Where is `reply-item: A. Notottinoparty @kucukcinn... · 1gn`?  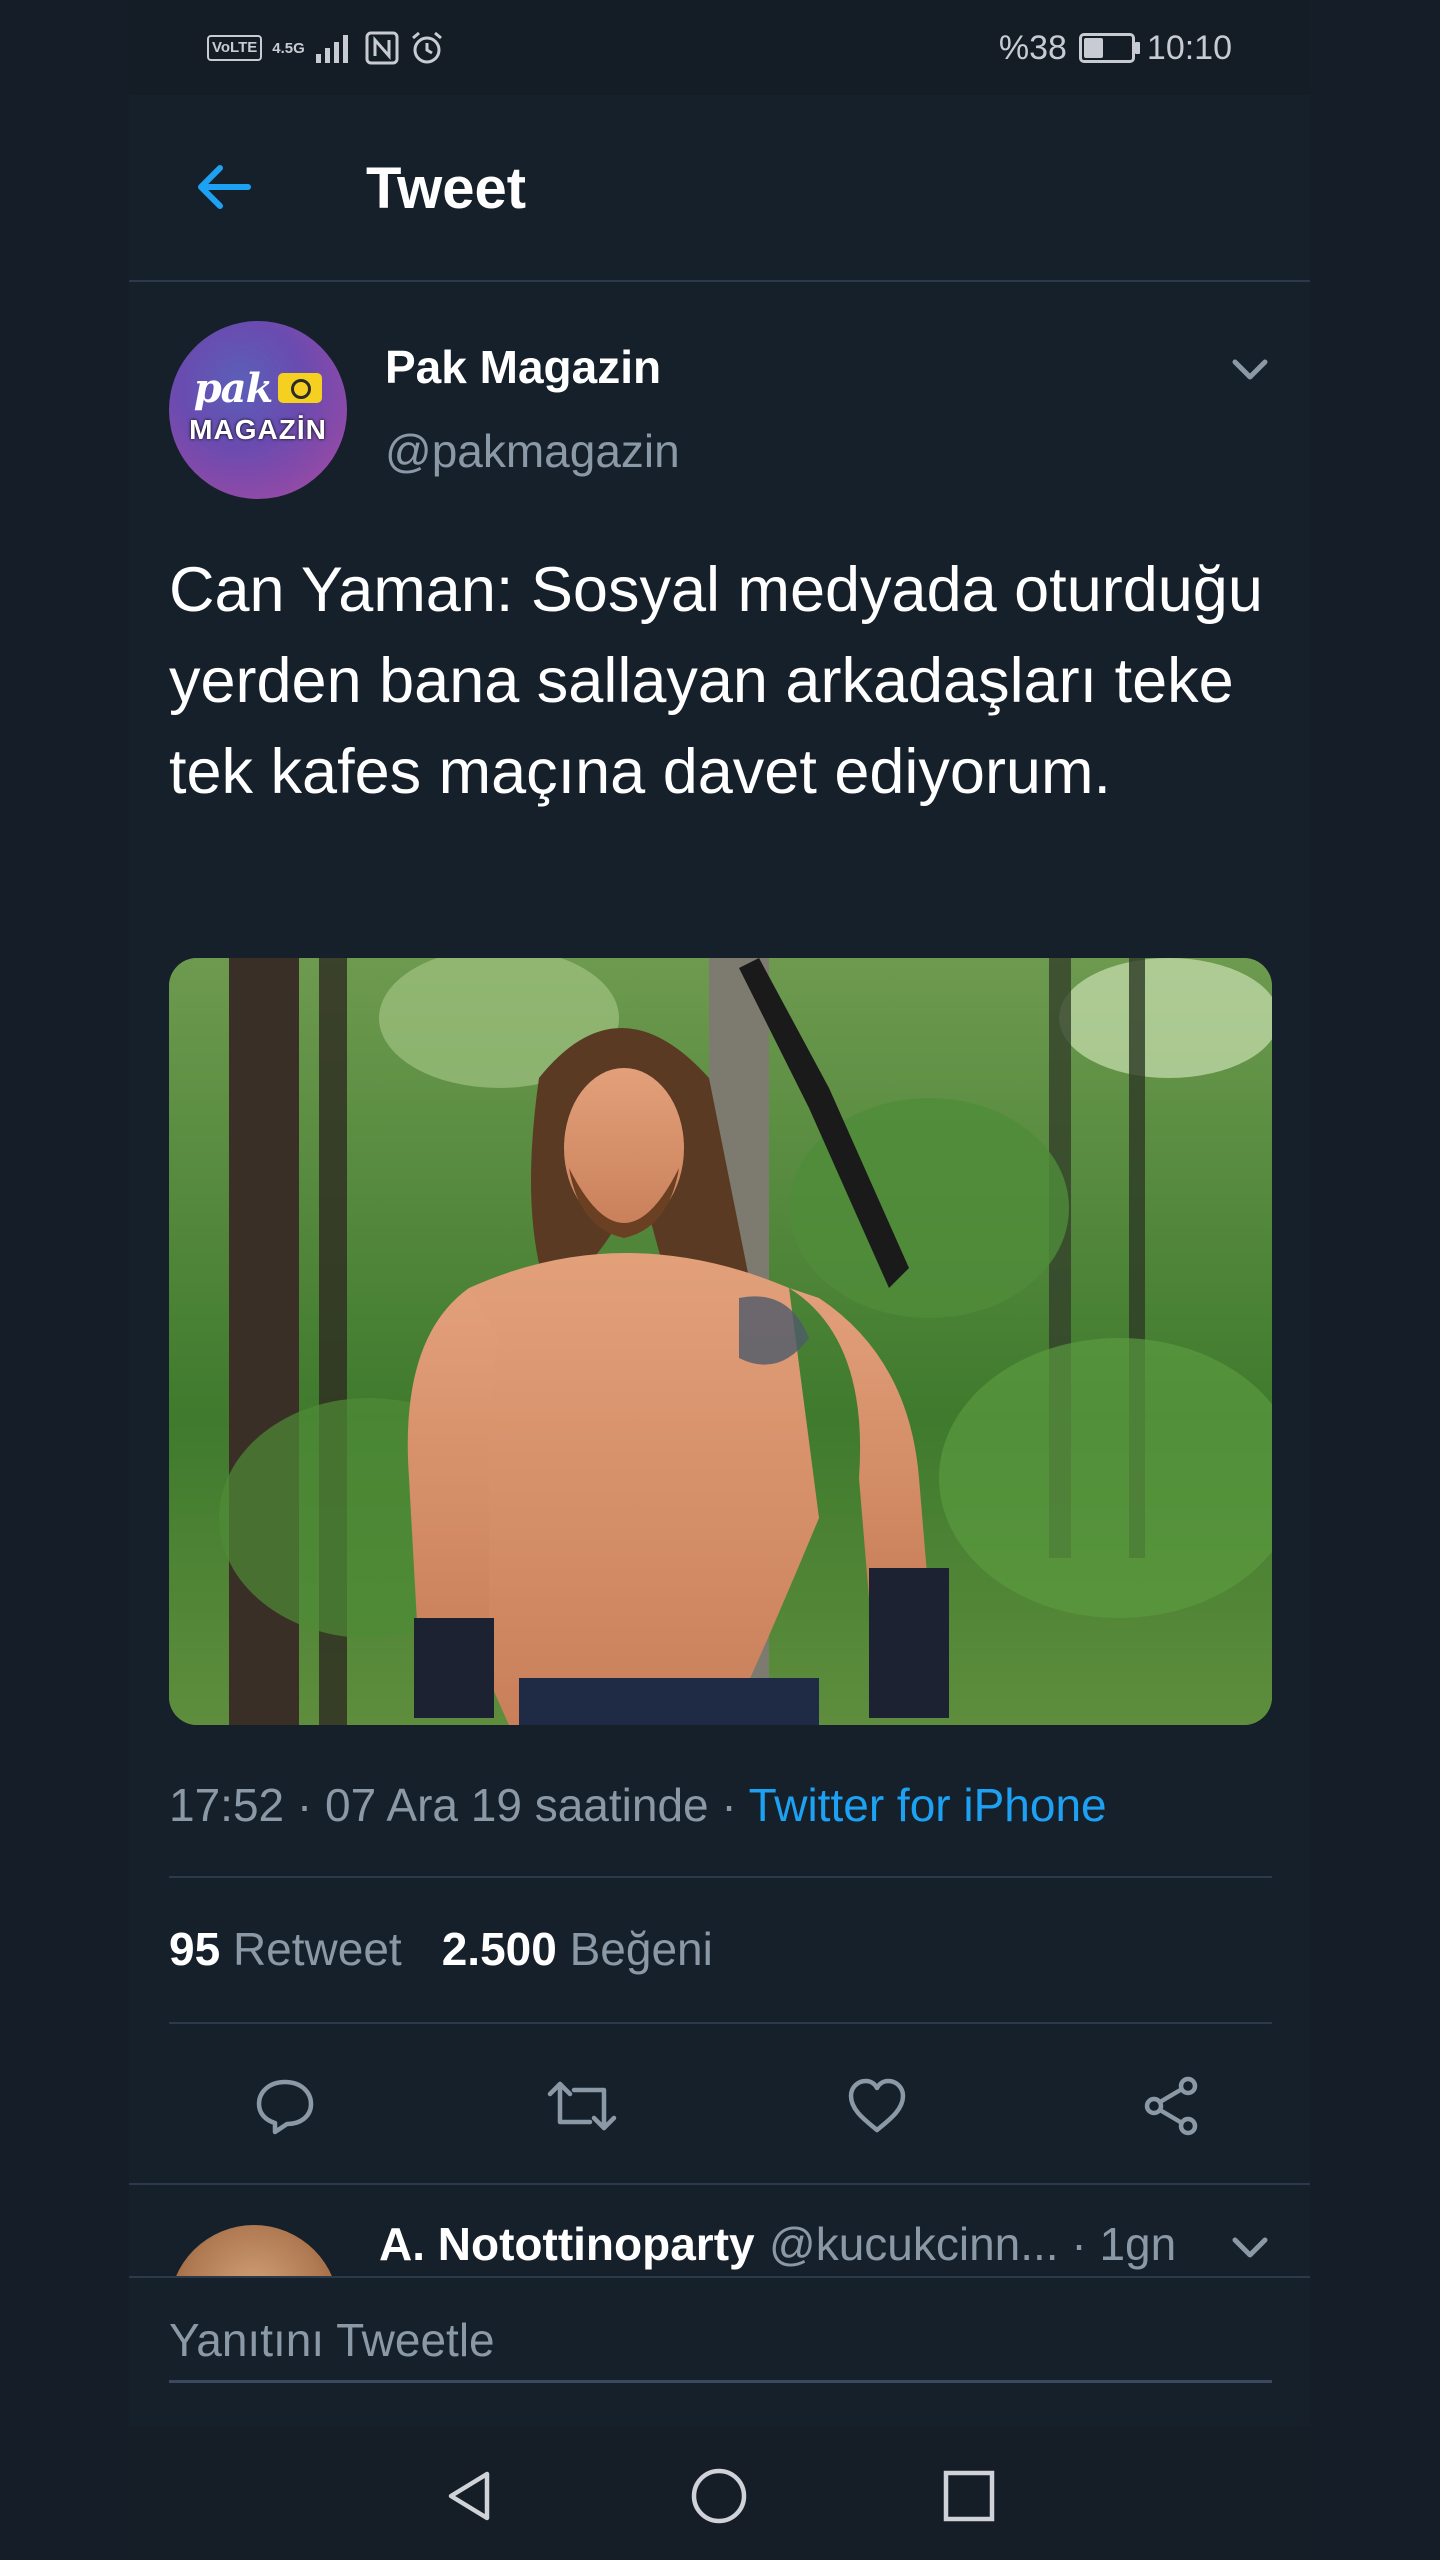
reply-item: A. Notottinoparty @kucukcinn... · 1gn is located at coordinates (719, 2231).